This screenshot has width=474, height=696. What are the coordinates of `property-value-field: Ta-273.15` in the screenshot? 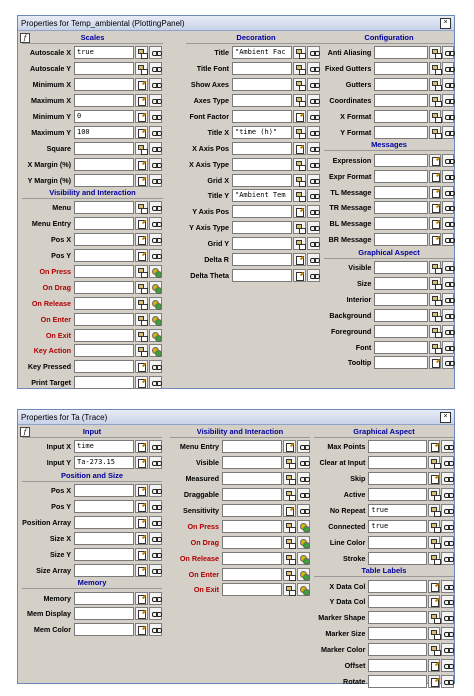 It's located at (104, 463).